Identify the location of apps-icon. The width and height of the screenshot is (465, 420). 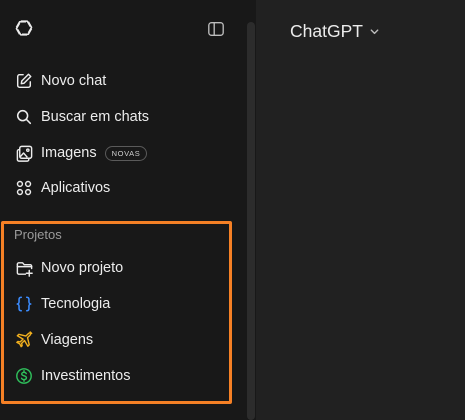
(24, 188).